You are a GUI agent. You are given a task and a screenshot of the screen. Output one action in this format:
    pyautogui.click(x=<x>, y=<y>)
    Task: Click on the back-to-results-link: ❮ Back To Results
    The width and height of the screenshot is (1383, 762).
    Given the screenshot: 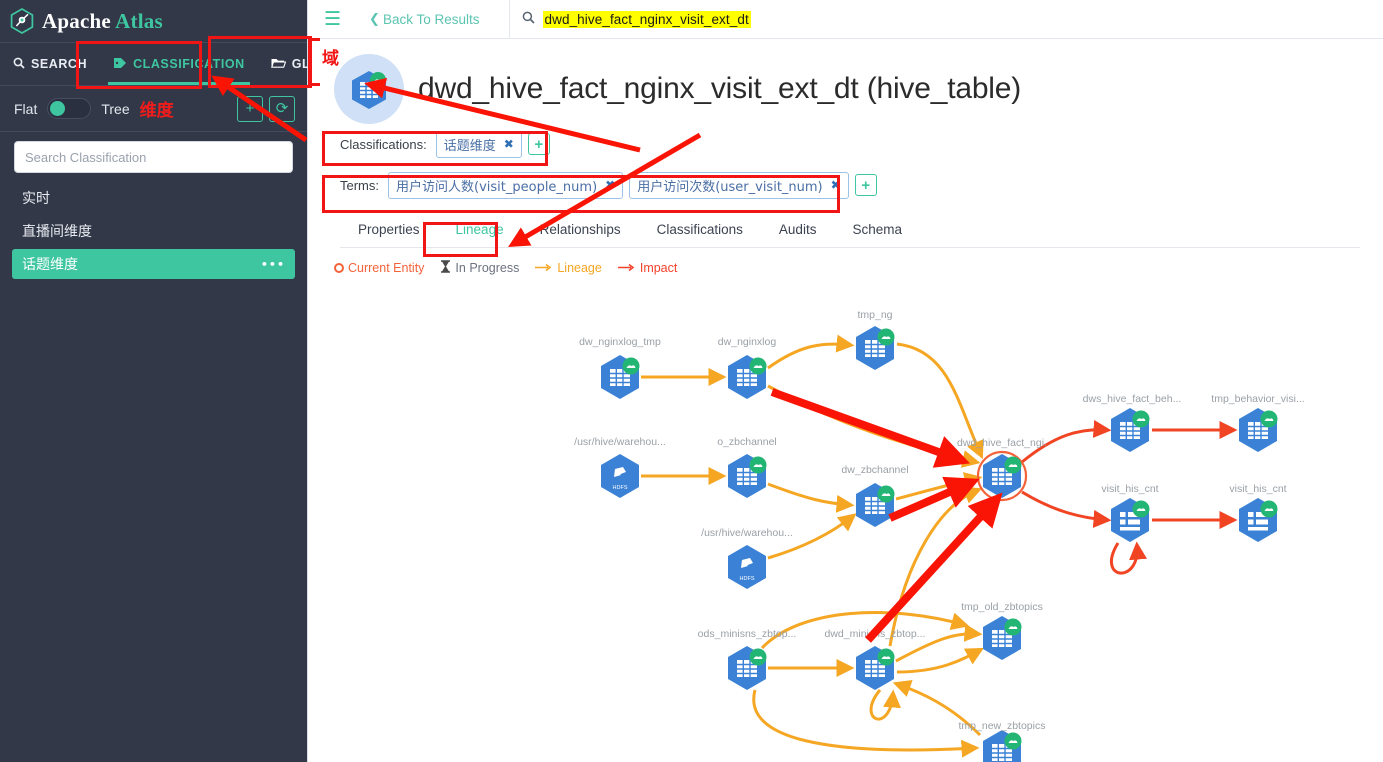 What is the action you would take?
    pyautogui.click(x=424, y=19)
    